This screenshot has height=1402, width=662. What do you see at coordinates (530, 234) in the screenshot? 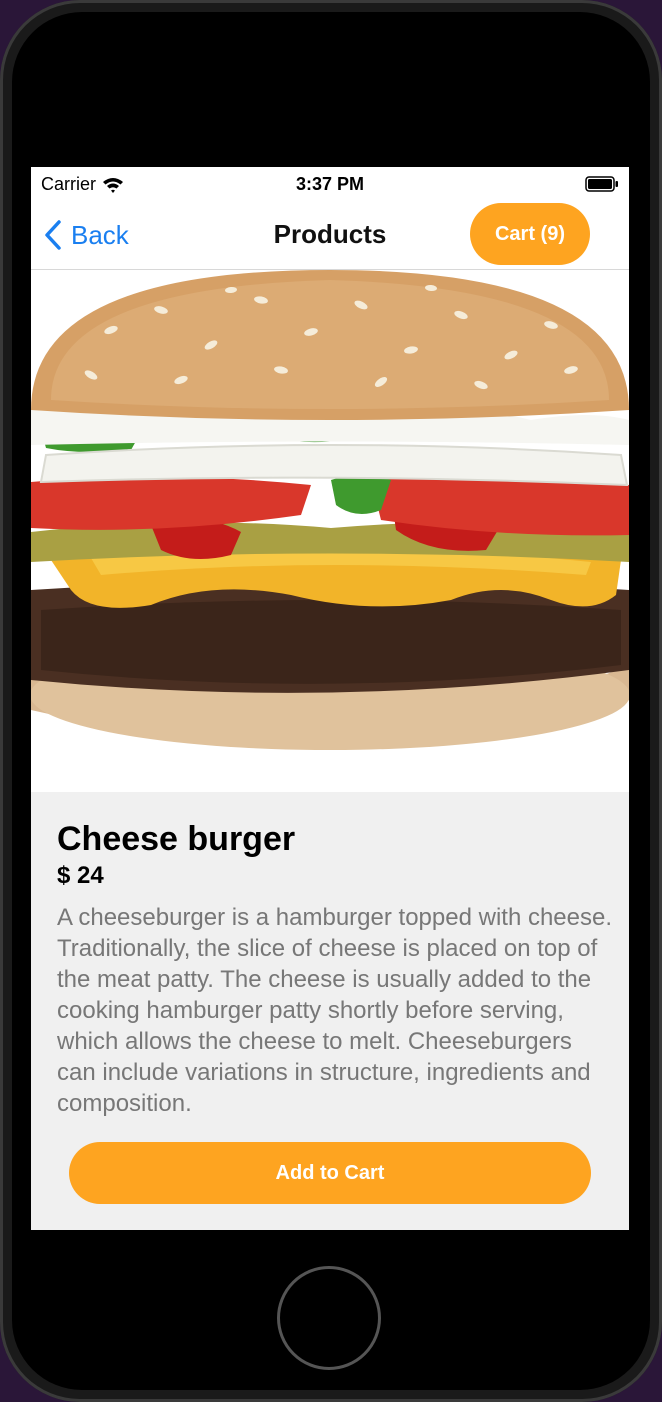
I see `cart-button: Cart (9)` at bounding box center [530, 234].